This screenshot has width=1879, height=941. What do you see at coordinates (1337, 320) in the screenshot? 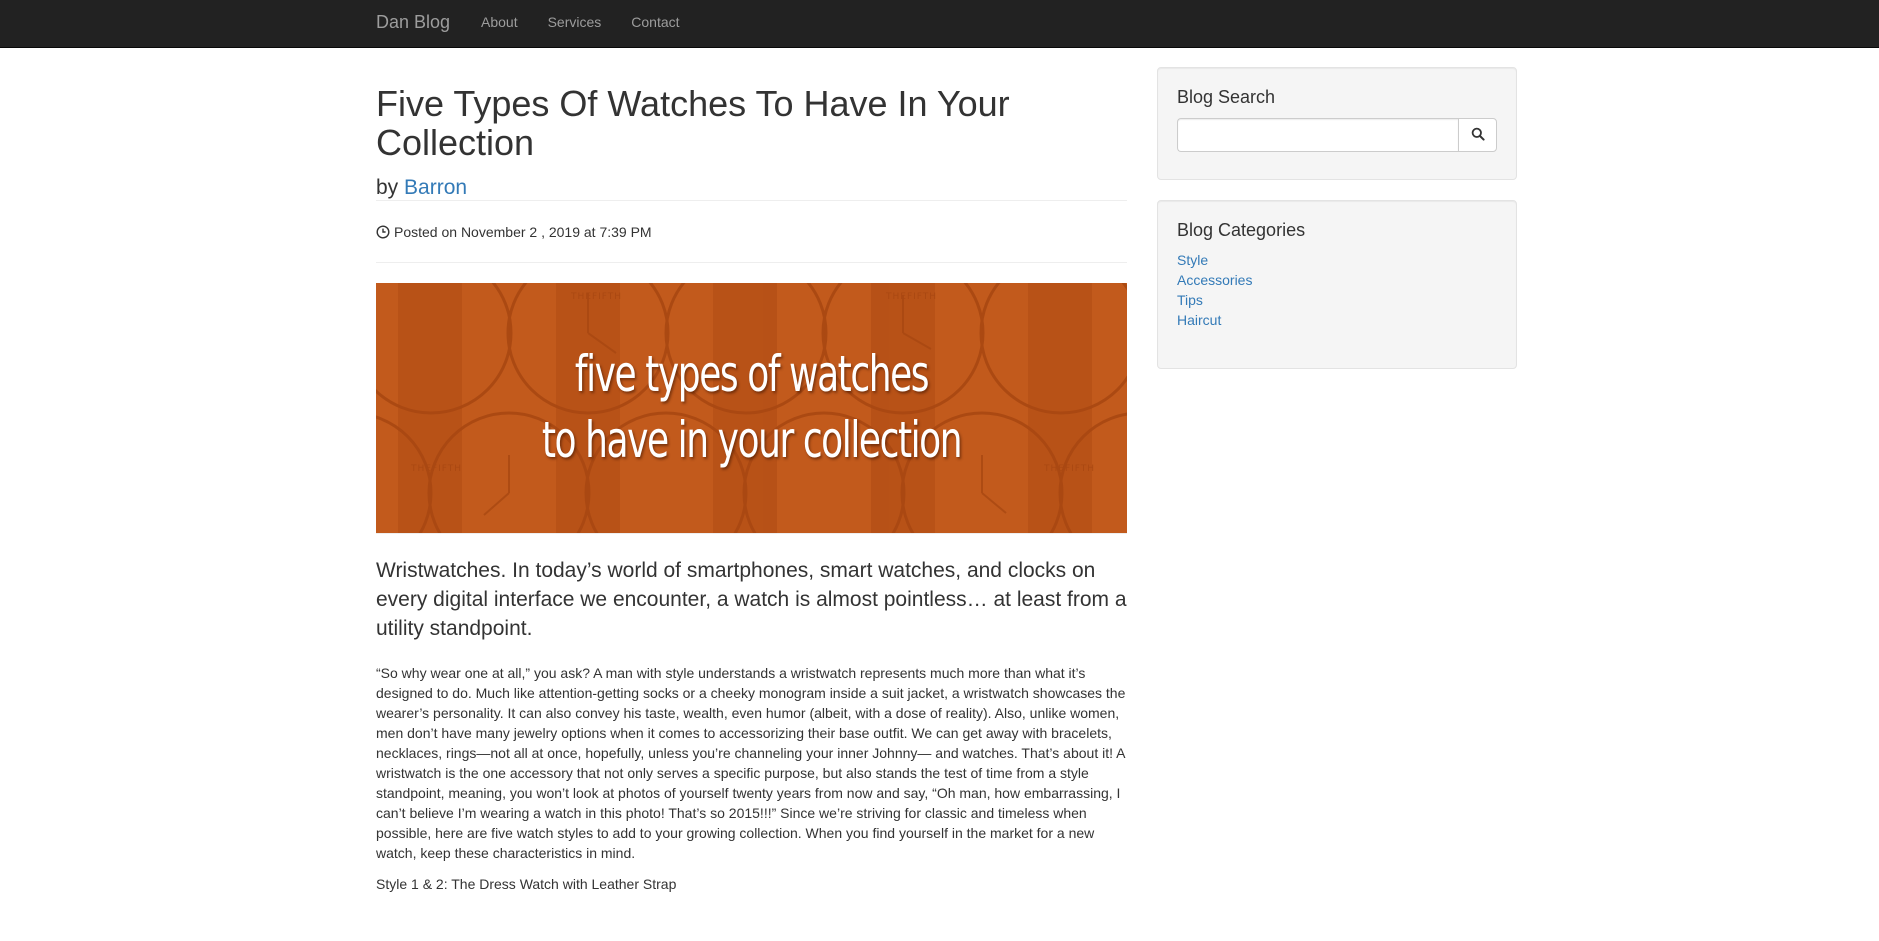
I see `list-item: Haircut` at bounding box center [1337, 320].